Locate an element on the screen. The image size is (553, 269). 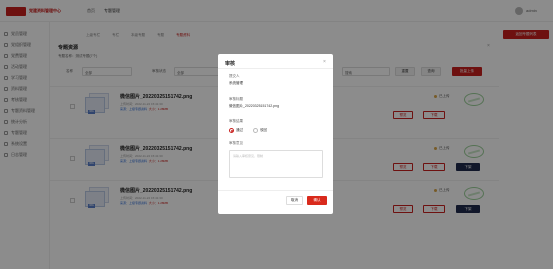
submitter-value: 系统管理 is located at coordinates (236, 83).